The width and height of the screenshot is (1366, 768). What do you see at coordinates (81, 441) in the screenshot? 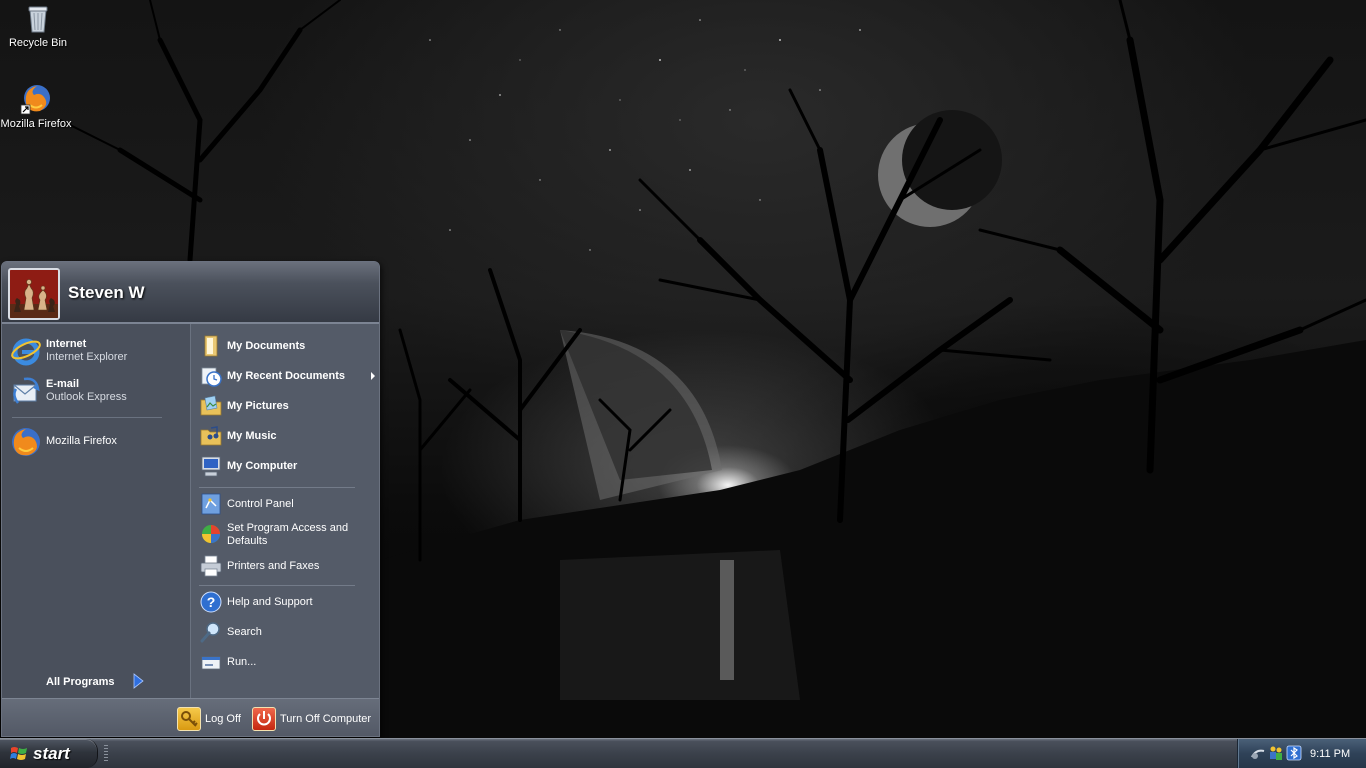
I see `recent-program-label: Mozilla Firefox` at bounding box center [81, 441].